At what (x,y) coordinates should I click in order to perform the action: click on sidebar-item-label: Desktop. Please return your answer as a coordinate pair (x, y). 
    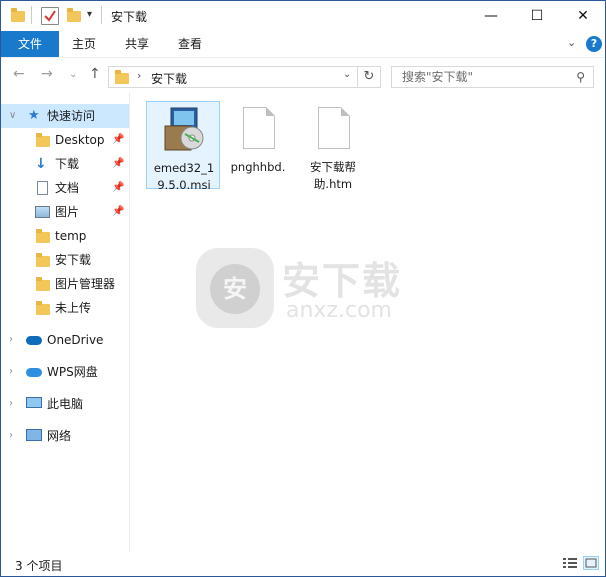
    Looking at the image, I should click on (80, 140).